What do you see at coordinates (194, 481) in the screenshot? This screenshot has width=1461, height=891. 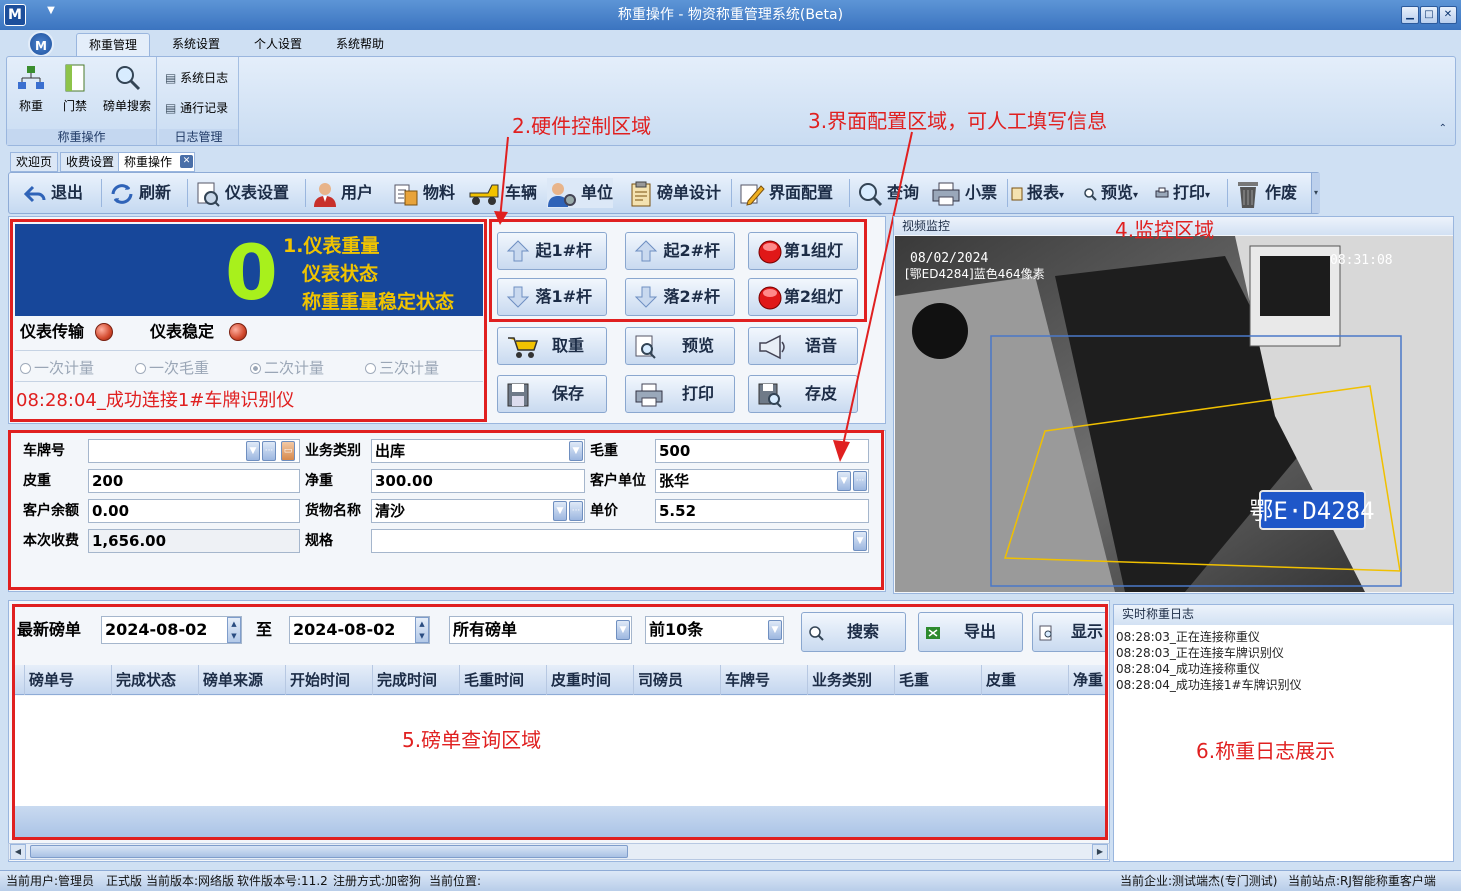 I see `tare-weight-input: 200` at bounding box center [194, 481].